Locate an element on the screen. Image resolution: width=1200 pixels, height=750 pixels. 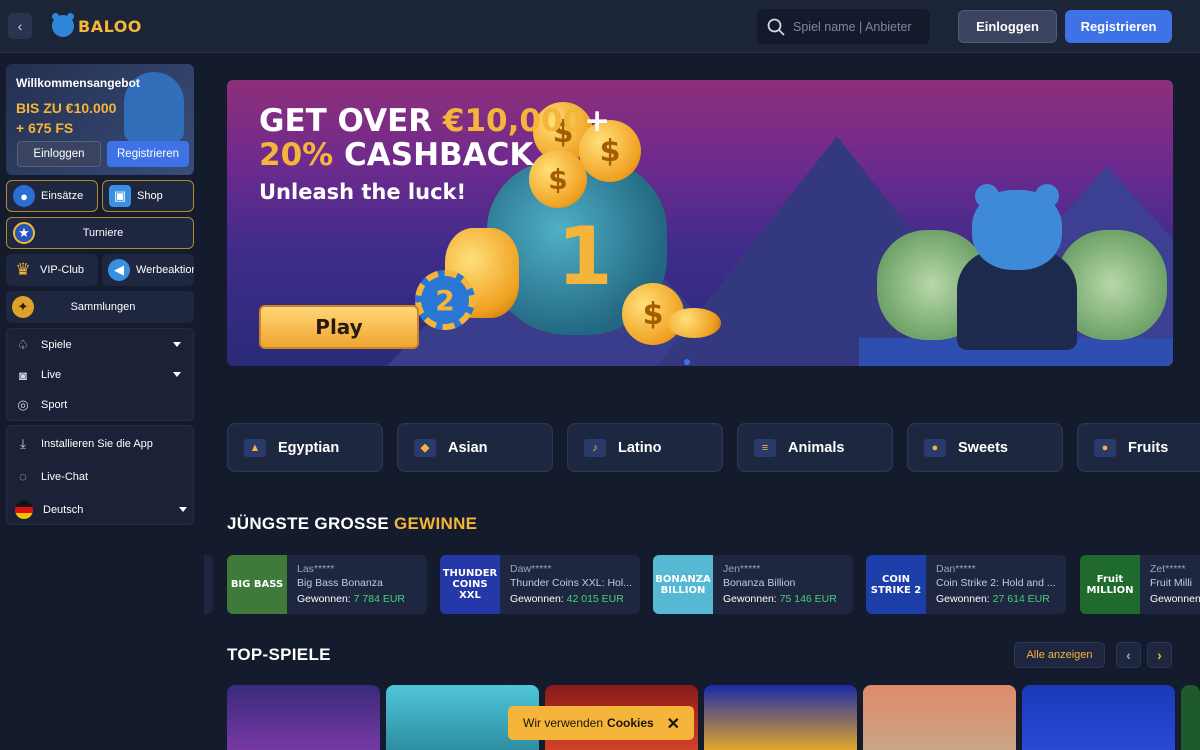
soccer-ball-icon: ◎ is located at coordinates (23, 404).